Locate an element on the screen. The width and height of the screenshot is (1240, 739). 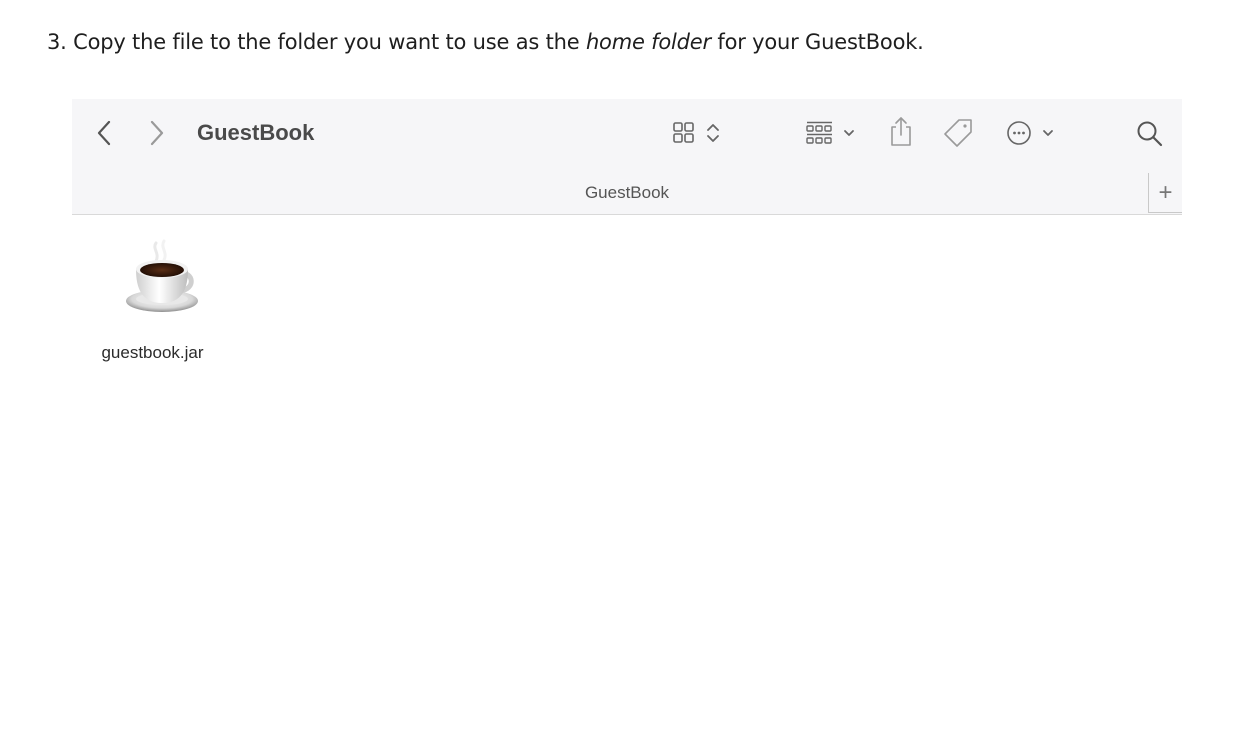
icon-view-icon is located at coordinates (700, 134).